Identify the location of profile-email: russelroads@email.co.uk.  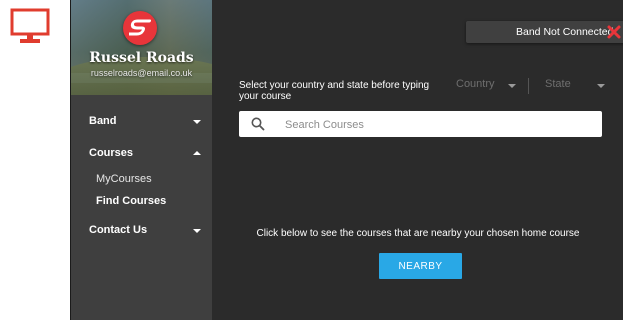
(141, 73).